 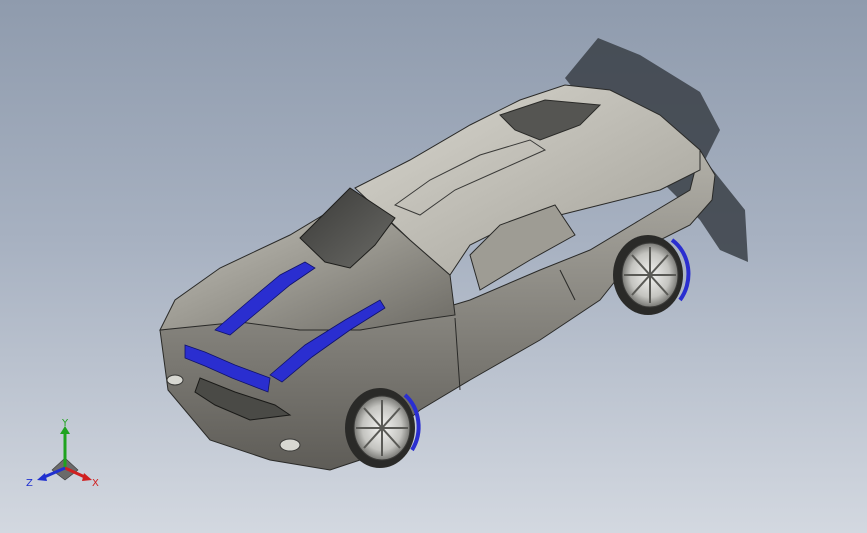 What do you see at coordinates (95, 483) in the screenshot?
I see `triad-x-label: X` at bounding box center [95, 483].